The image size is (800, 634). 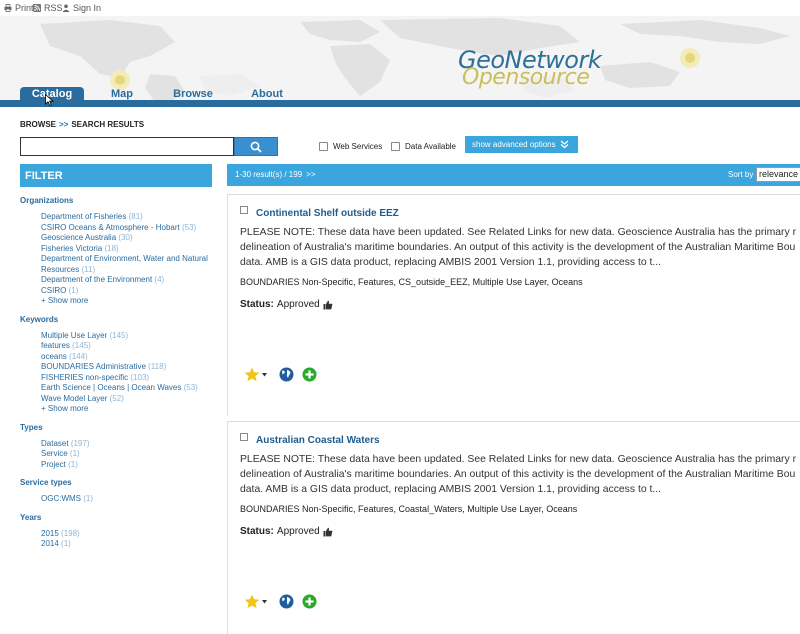 I want to click on facet-item-count: (118), so click(x=157, y=366).